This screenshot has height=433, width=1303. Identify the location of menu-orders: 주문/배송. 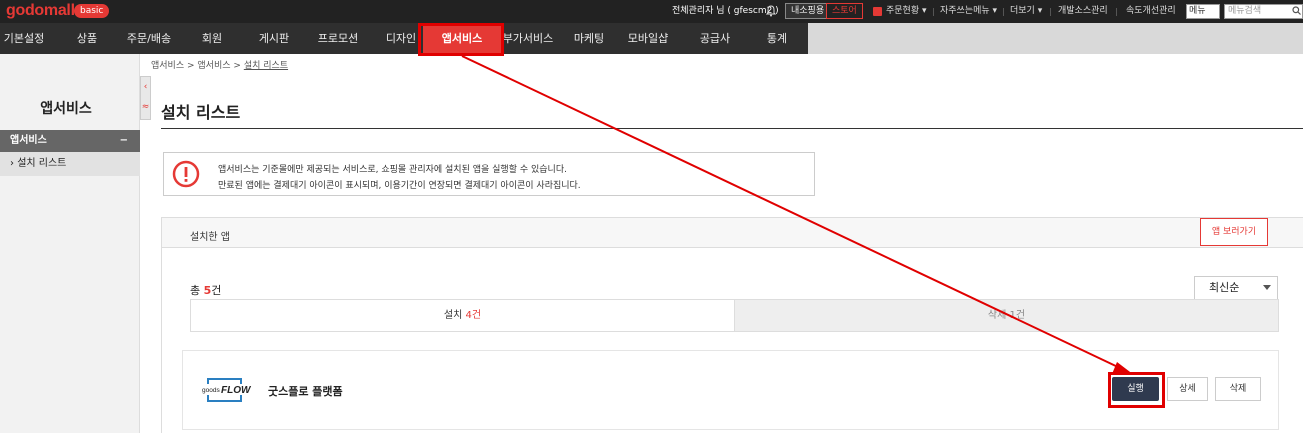
(149, 38).